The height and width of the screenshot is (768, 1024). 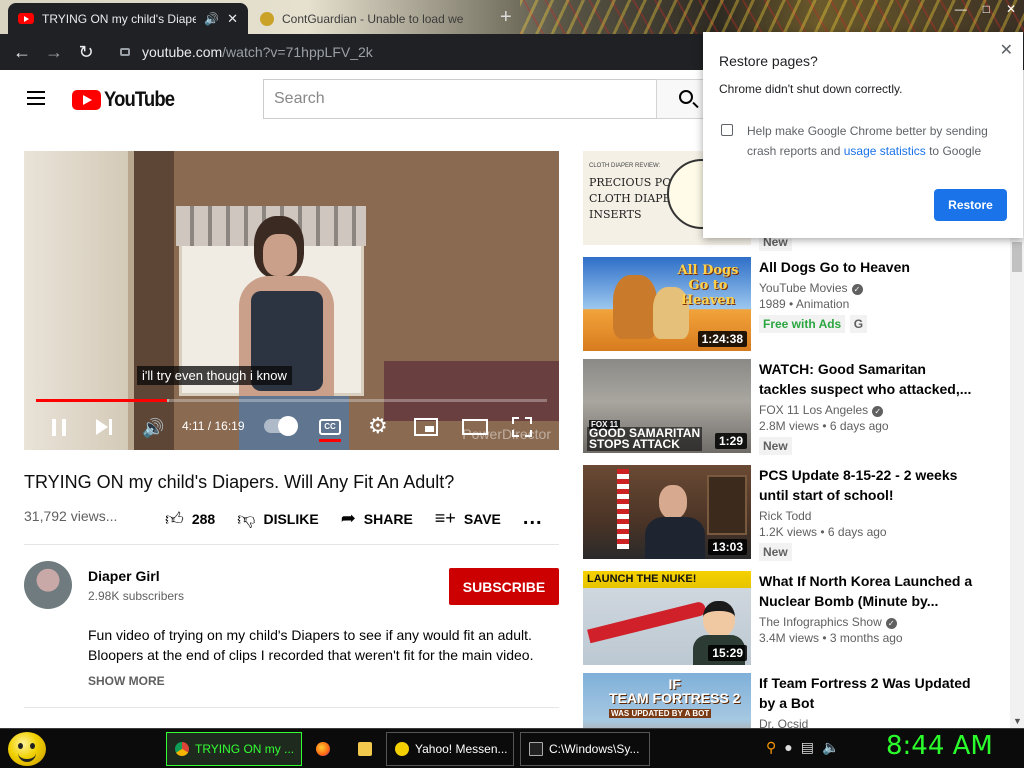 What do you see at coordinates (54, 52) in the screenshot?
I see `forward-icon: →` at bounding box center [54, 52].